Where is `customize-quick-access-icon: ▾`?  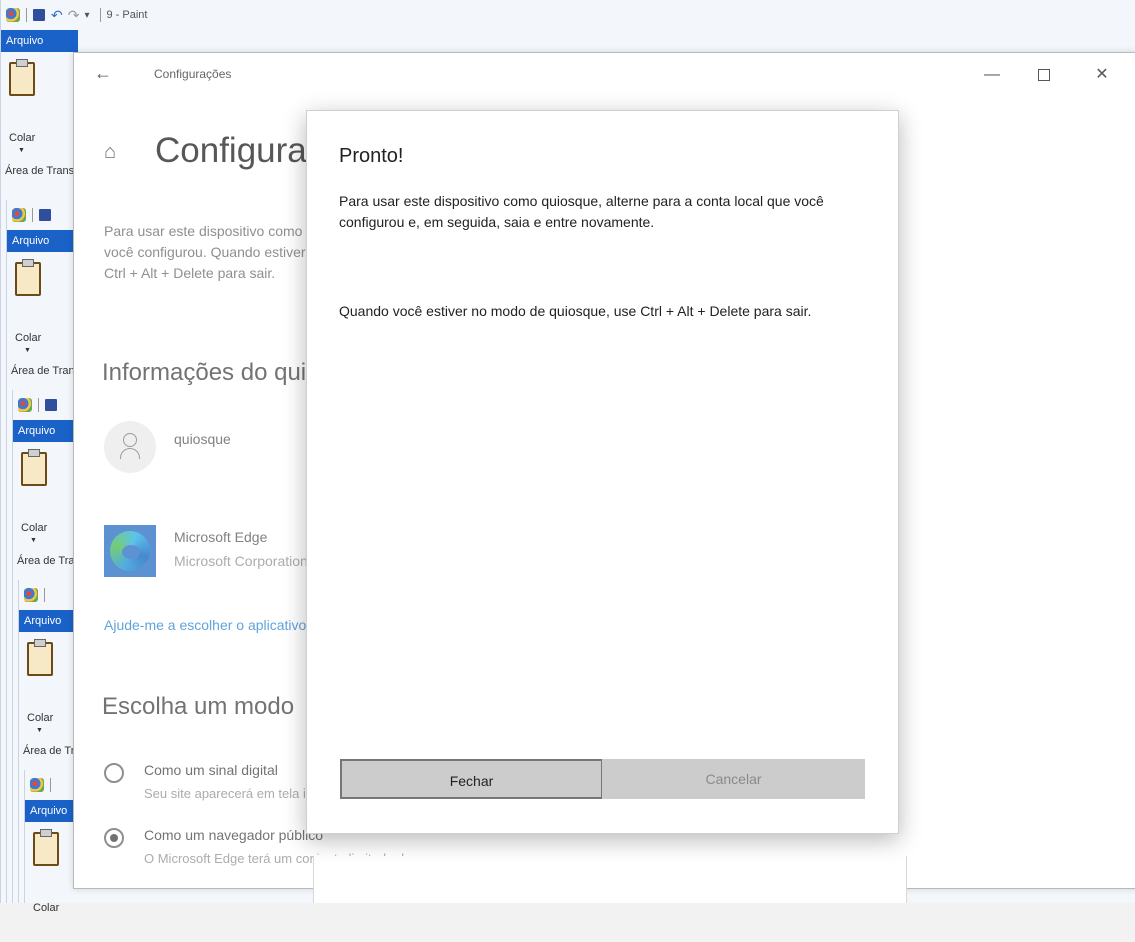
customize-quick-access-icon: ▾ is located at coordinates (86, 15).